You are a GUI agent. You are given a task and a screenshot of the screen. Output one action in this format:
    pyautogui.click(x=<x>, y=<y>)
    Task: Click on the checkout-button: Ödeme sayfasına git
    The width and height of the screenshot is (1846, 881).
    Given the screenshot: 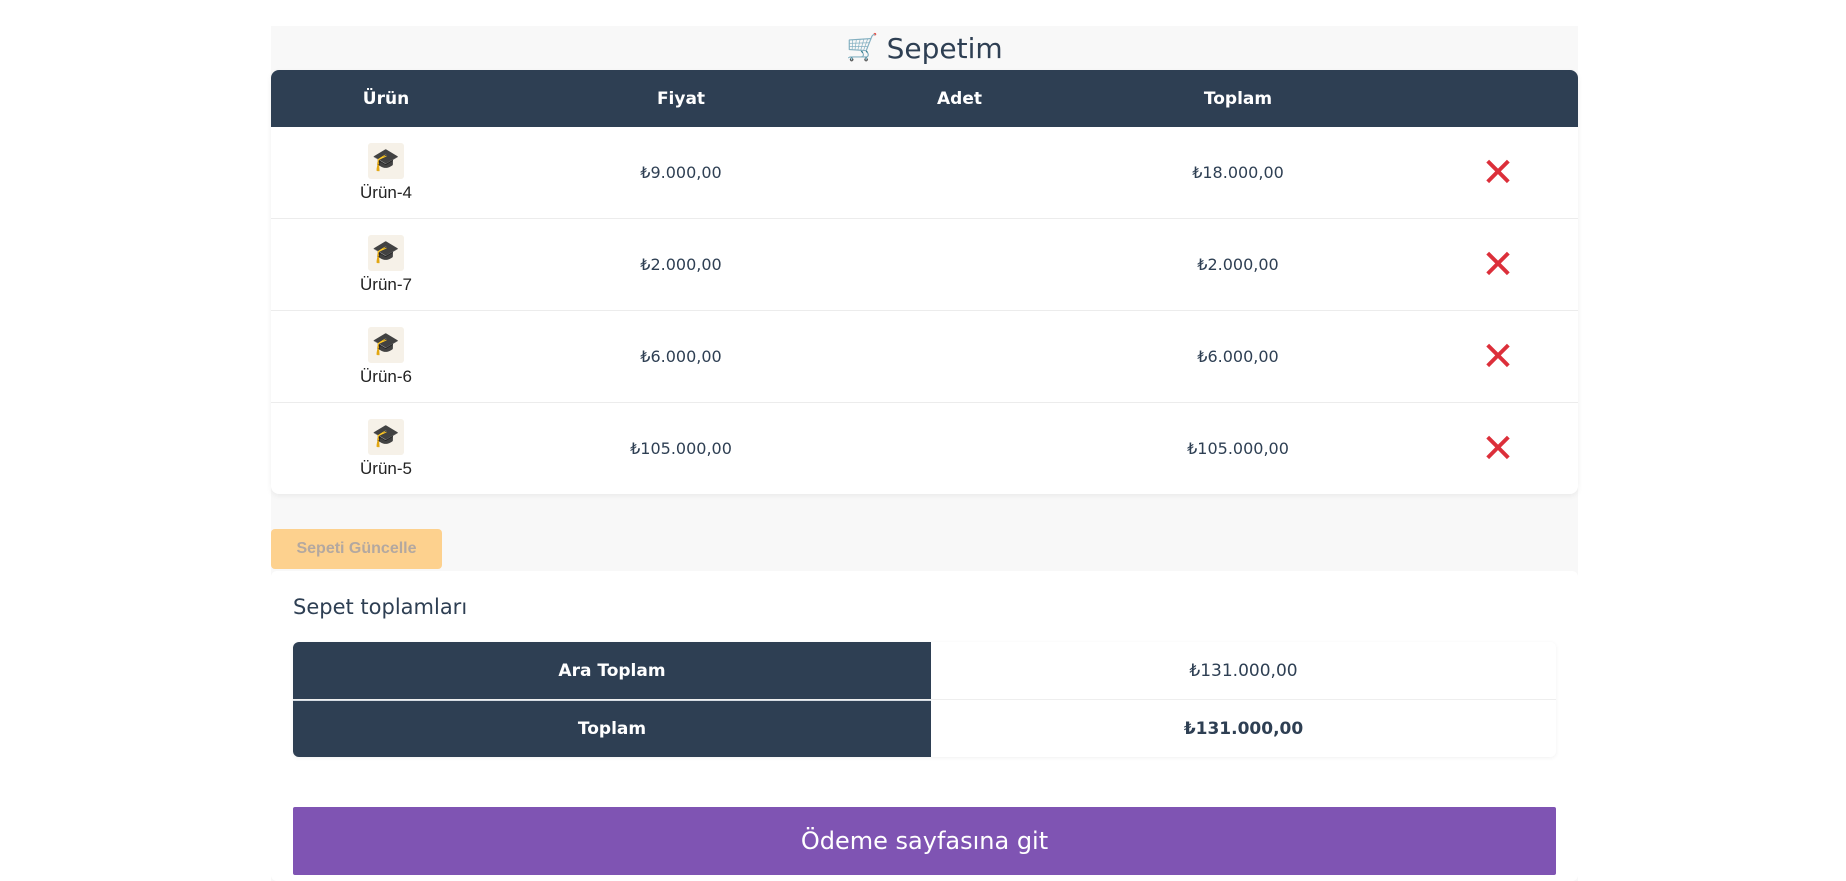 What is the action you would take?
    pyautogui.click(x=924, y=841)
    